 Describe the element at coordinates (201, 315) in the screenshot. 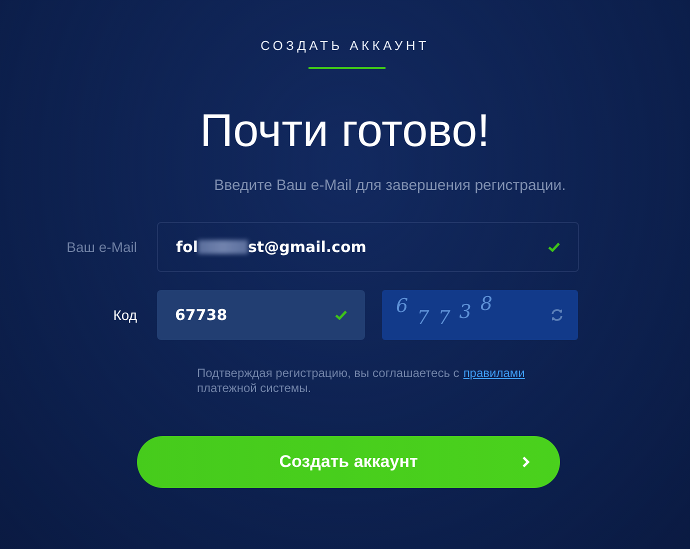

I see `code-value: 67738` at that location.